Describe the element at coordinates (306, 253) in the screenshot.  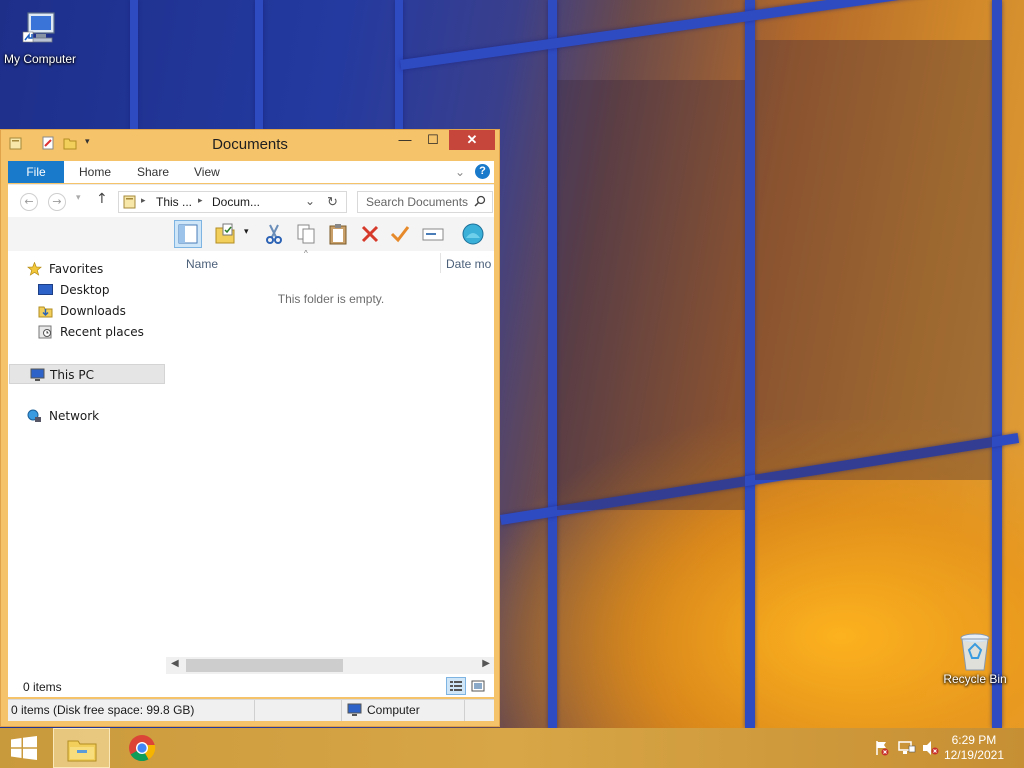
I see `sort-arrow-icon: ^` at that location.